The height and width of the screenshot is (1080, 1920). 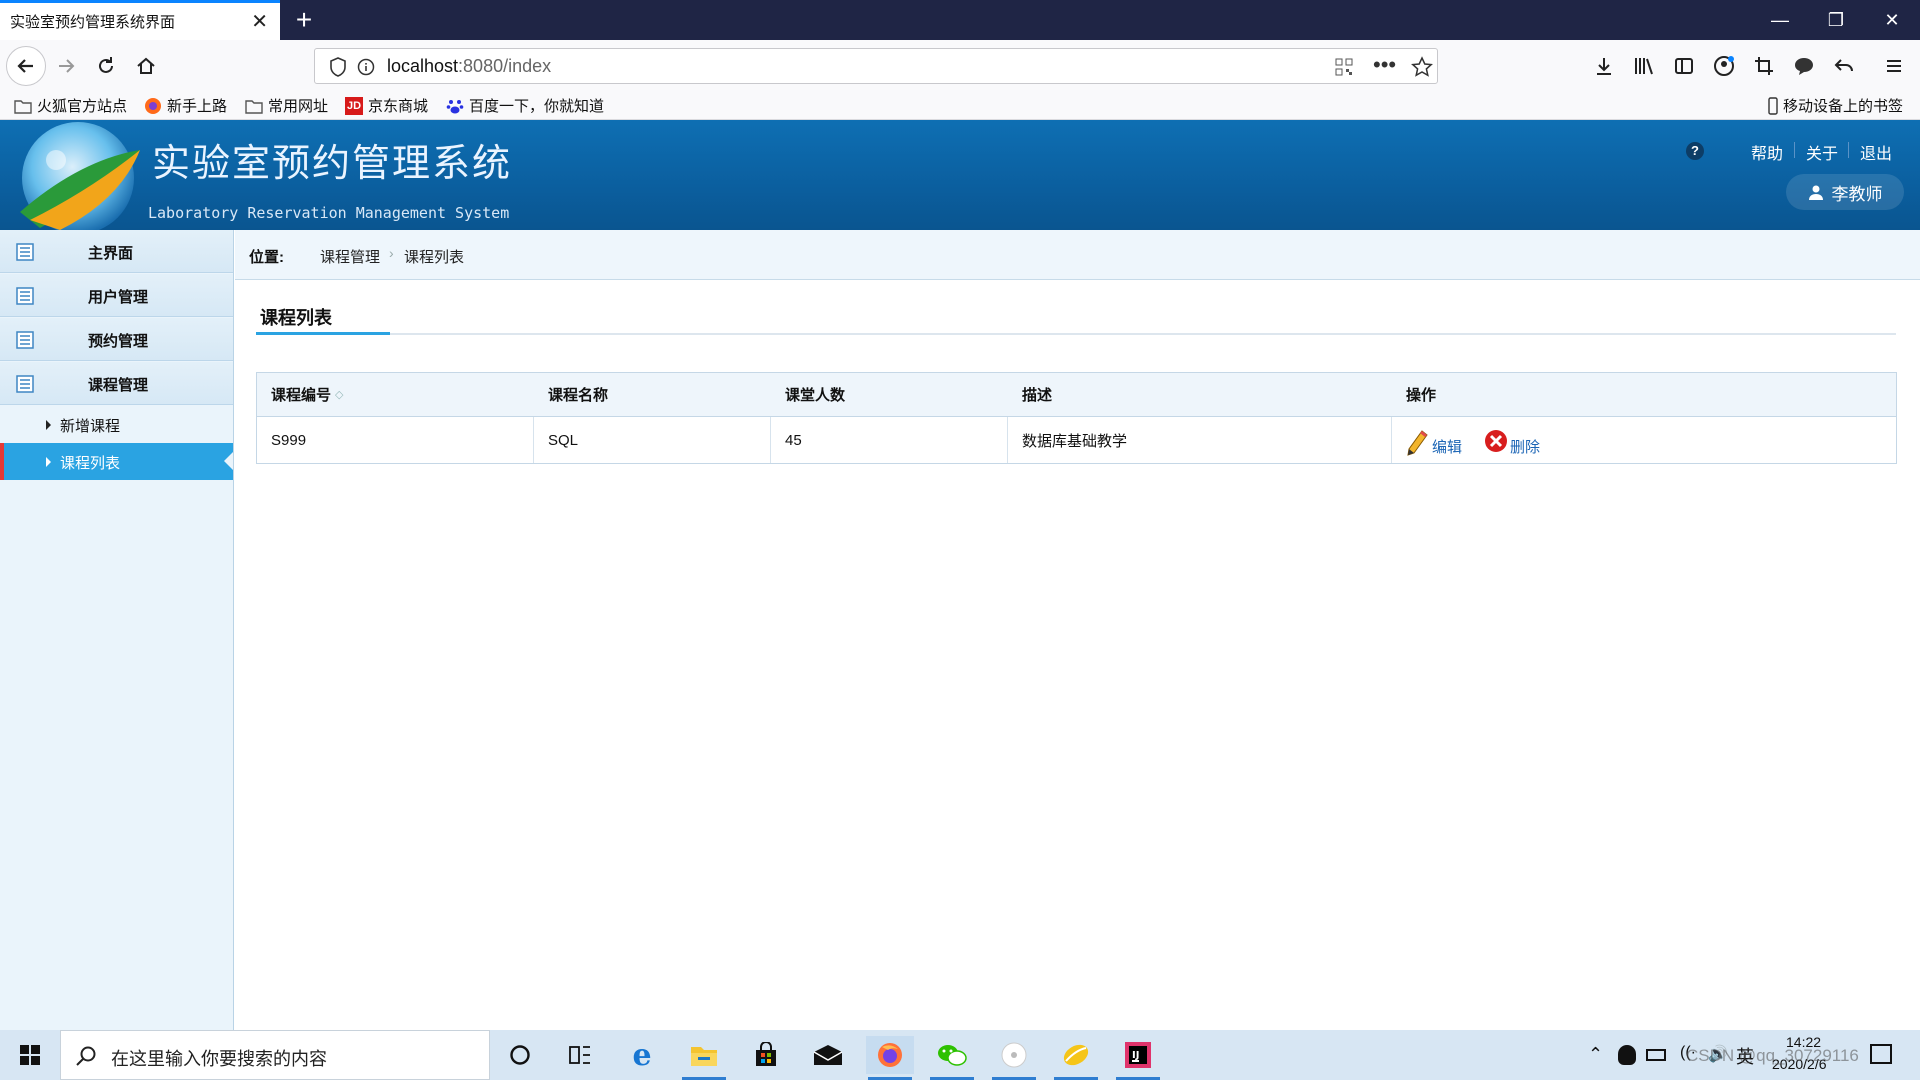 What do you see at coordinates (1644, 440) in the screenshot?
I see `cell-actions: 编辑 删除` at bounding box center [1644, 440].